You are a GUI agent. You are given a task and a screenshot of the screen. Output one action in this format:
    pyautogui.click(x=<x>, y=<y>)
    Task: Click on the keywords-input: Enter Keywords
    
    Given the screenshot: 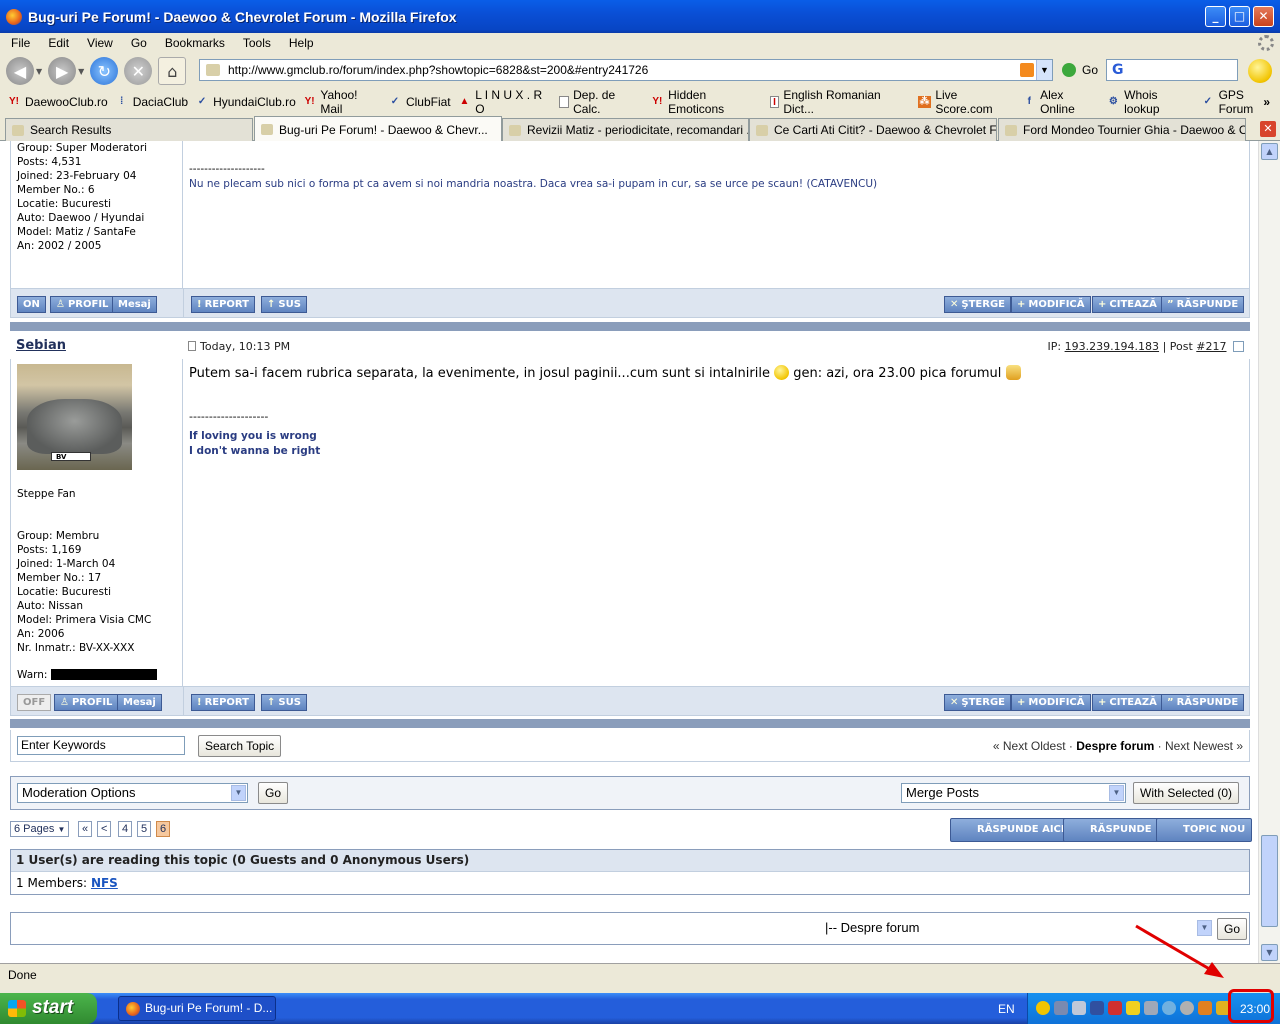 What is the action you would take?
    pyautogui.click(x=101, y=745)
    